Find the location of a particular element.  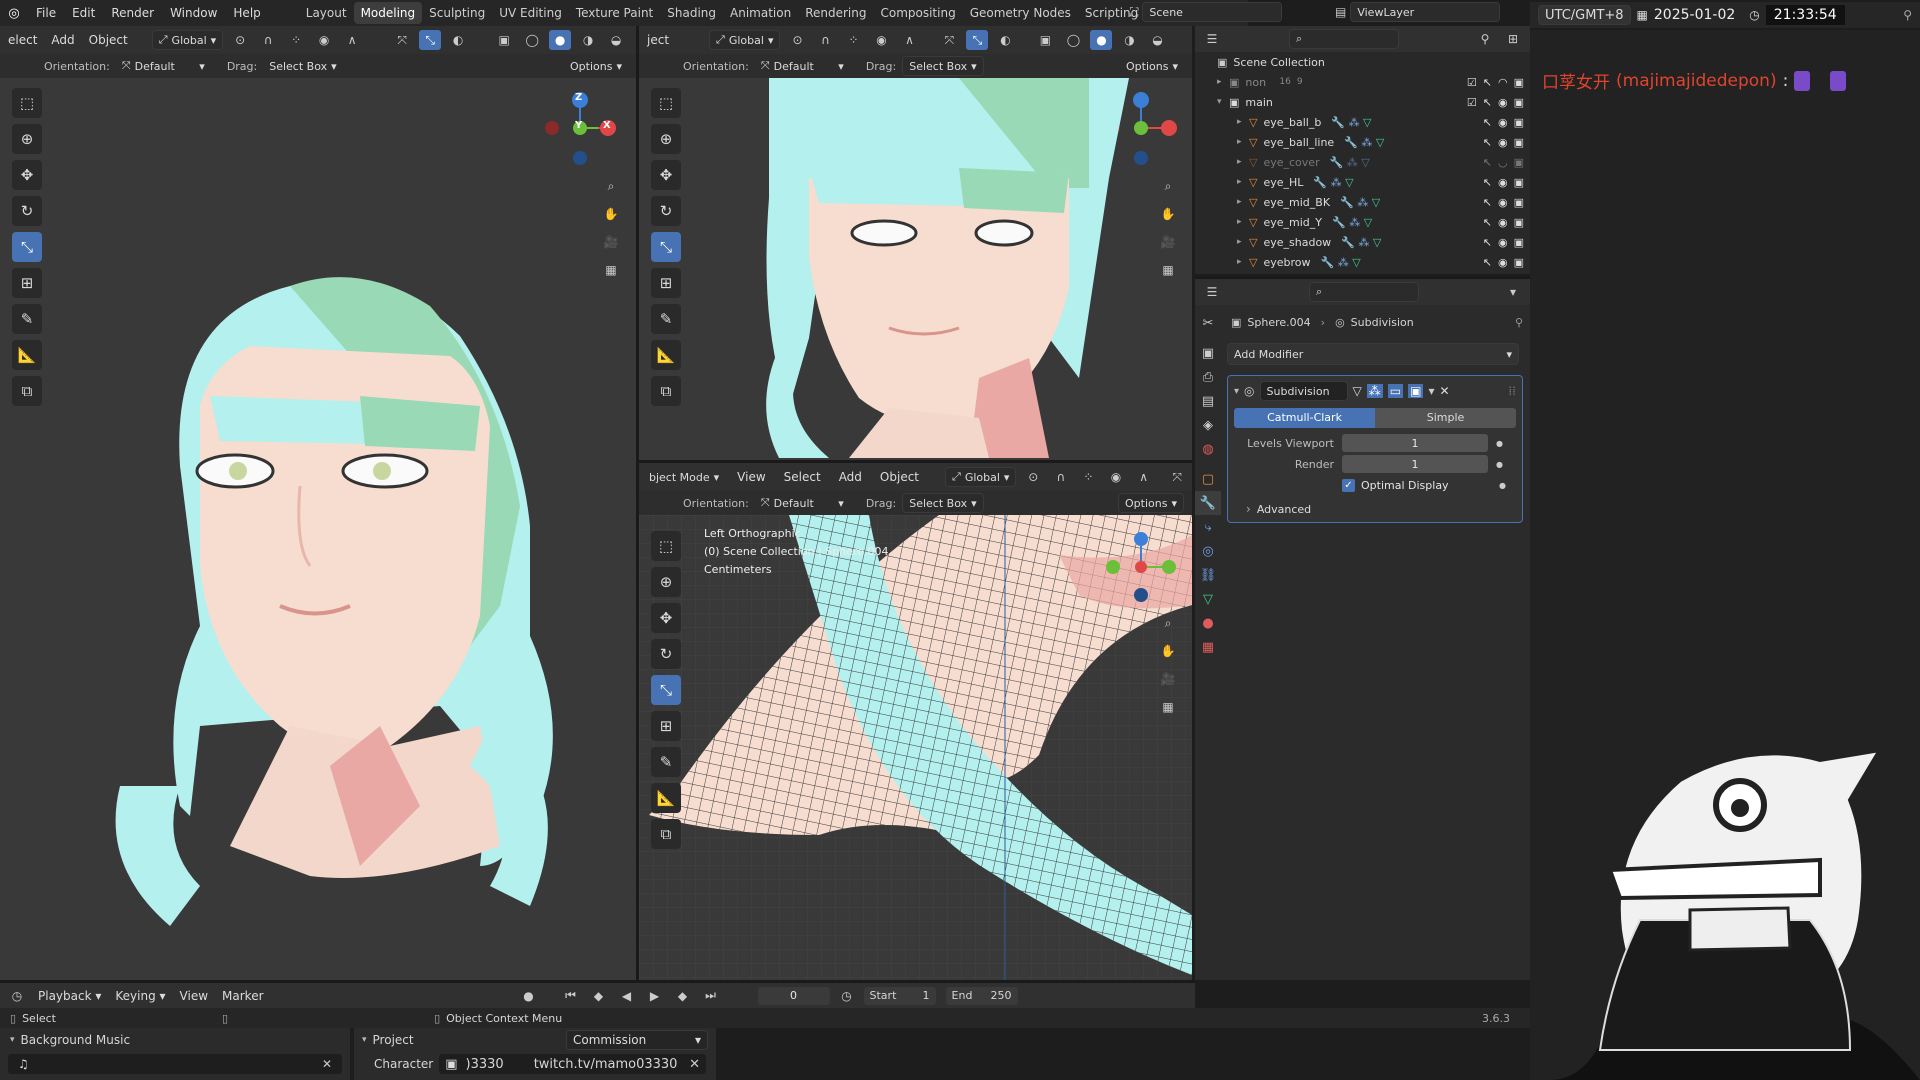

simple-button: Simple is located at coordinates (1445, 418).